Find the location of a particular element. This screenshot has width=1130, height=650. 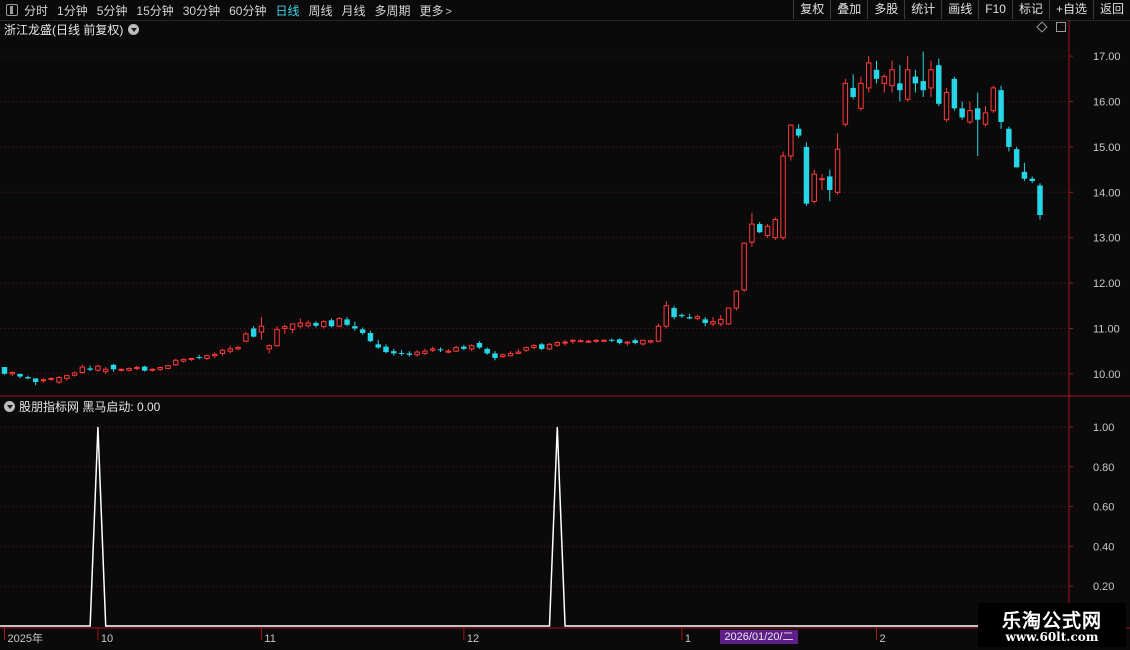

multi-stock-button: 多股 is located at coordinates (885, 9).